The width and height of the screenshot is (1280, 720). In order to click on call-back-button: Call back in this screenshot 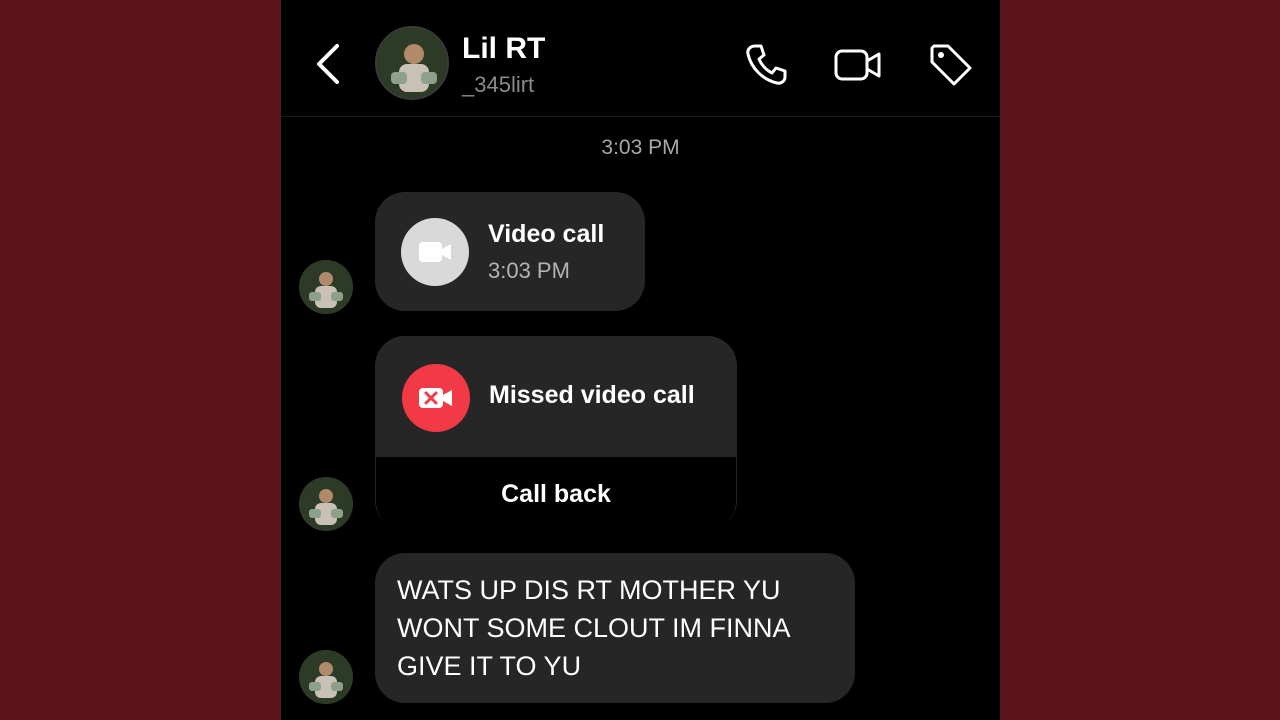, I will do `click(556, 494)`.